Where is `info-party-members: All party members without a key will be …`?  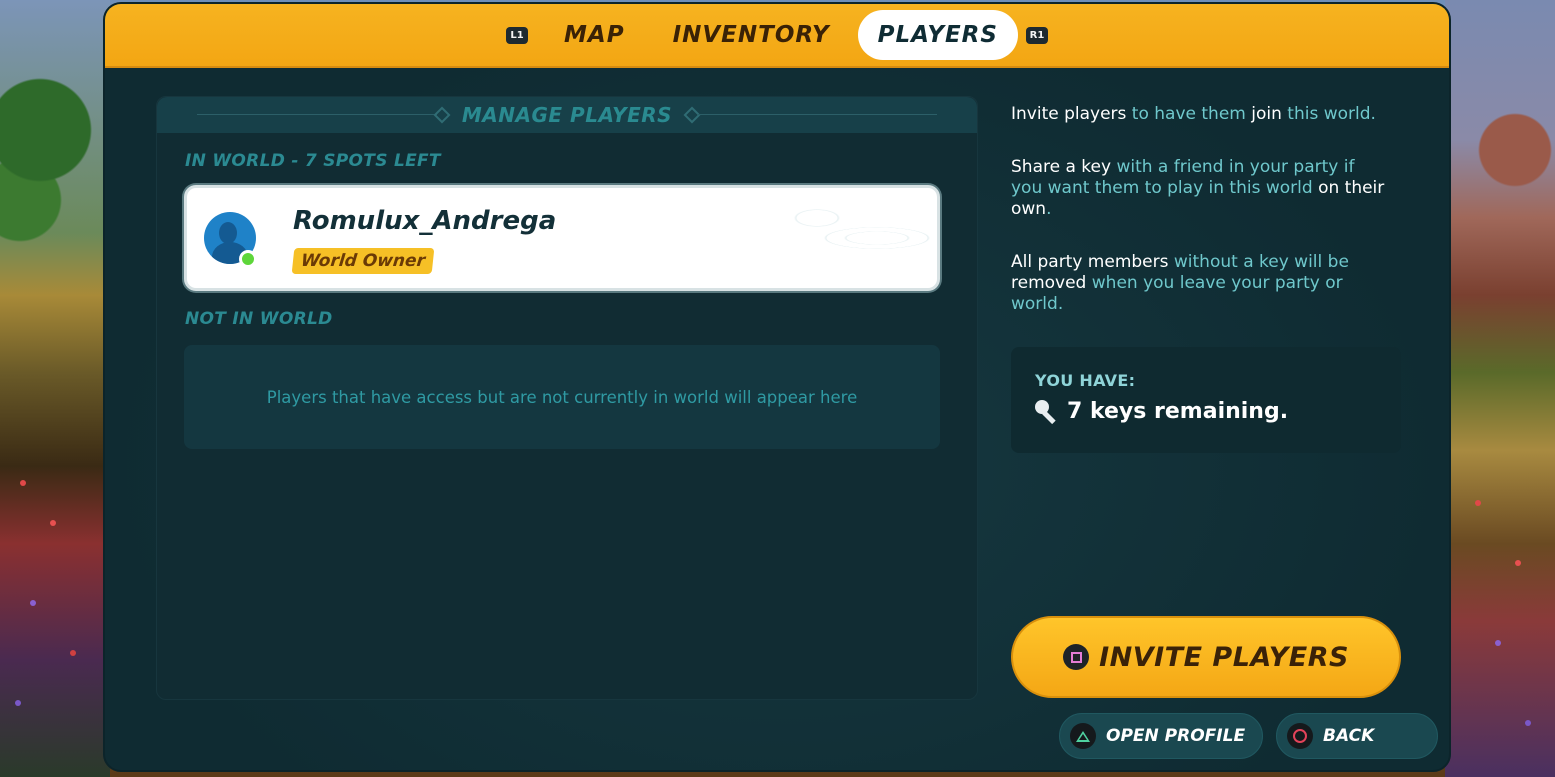
info-party-members: All party members without a key will be … is located at coordinates (1180, 283).